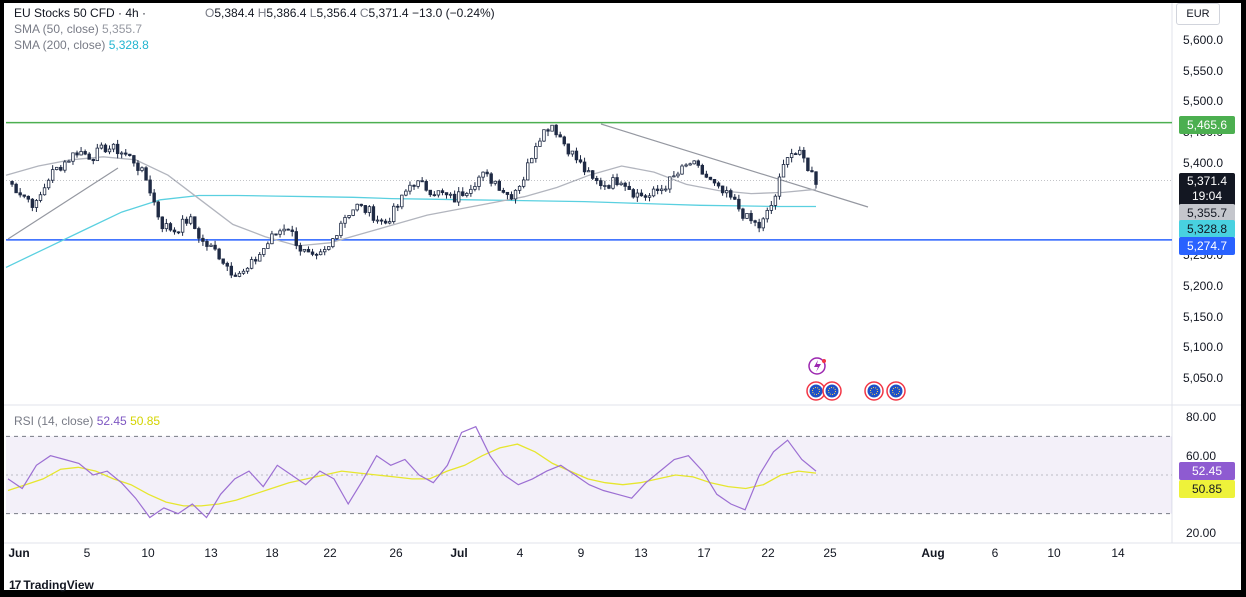  What do you see at coordinates (15, 585) in the screenshot?
I see `tradingview-logo-icon: 17` at bounding box center [15, 585].